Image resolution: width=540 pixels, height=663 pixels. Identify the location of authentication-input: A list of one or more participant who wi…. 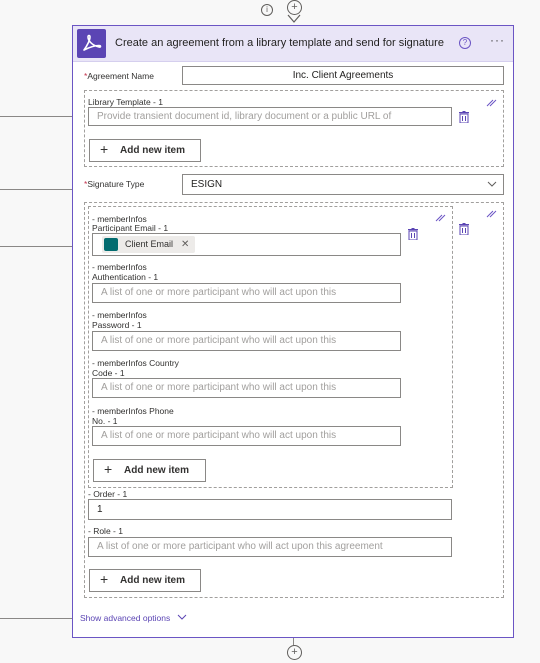
(246, 293).